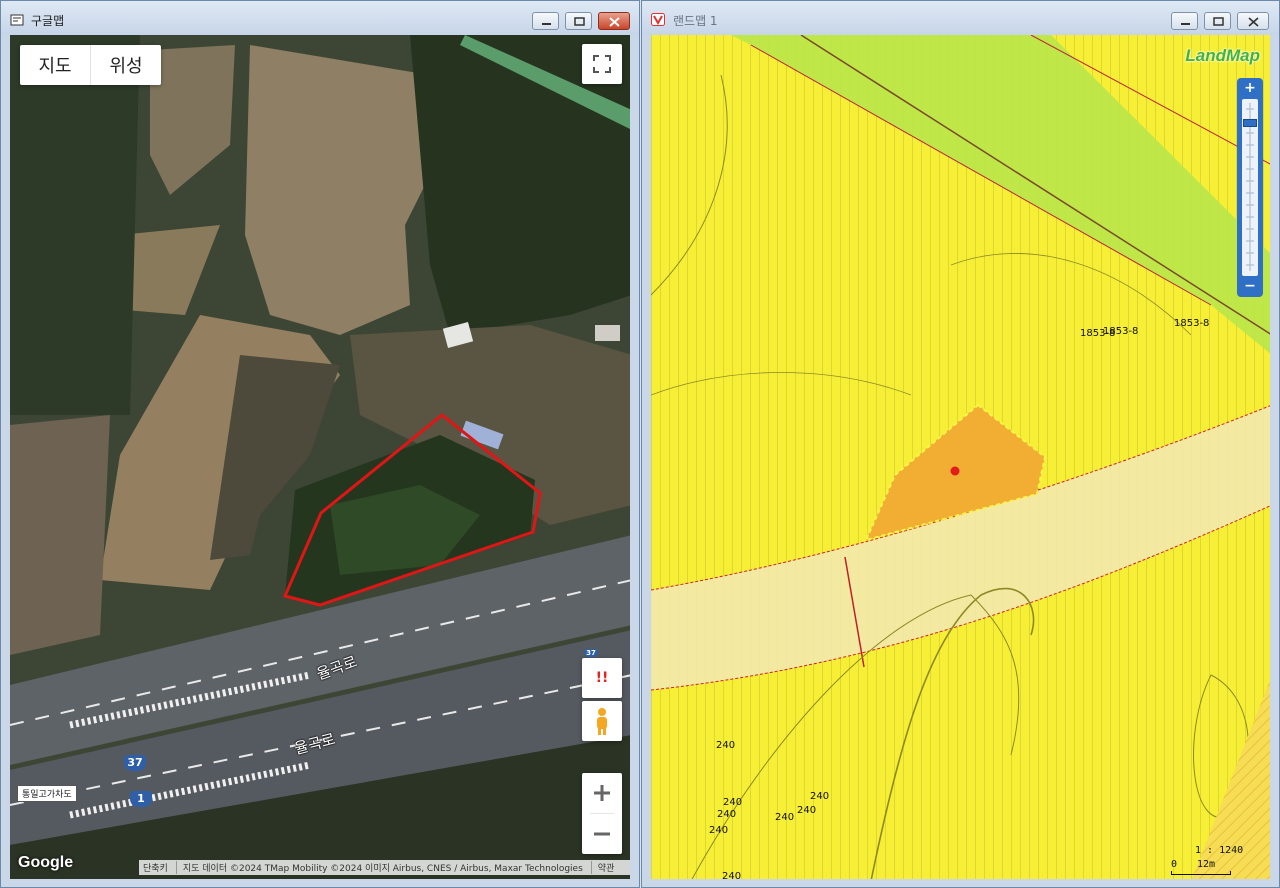  I want to click on route-shield: 37, so click(135, 763).